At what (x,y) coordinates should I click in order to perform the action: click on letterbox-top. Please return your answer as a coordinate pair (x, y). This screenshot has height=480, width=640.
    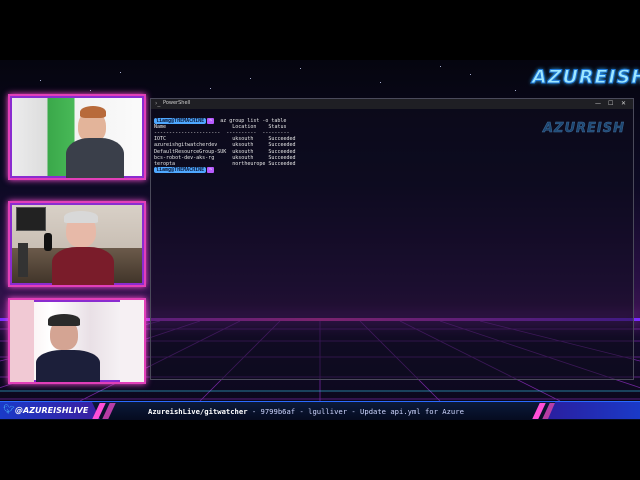
    Looking at the image, I should click on (320, 30).